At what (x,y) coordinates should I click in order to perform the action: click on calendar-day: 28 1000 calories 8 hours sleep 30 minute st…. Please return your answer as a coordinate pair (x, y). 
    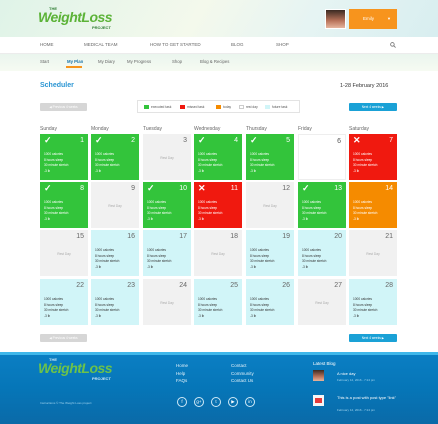
    Looking at the image, I should click on (373, 302).